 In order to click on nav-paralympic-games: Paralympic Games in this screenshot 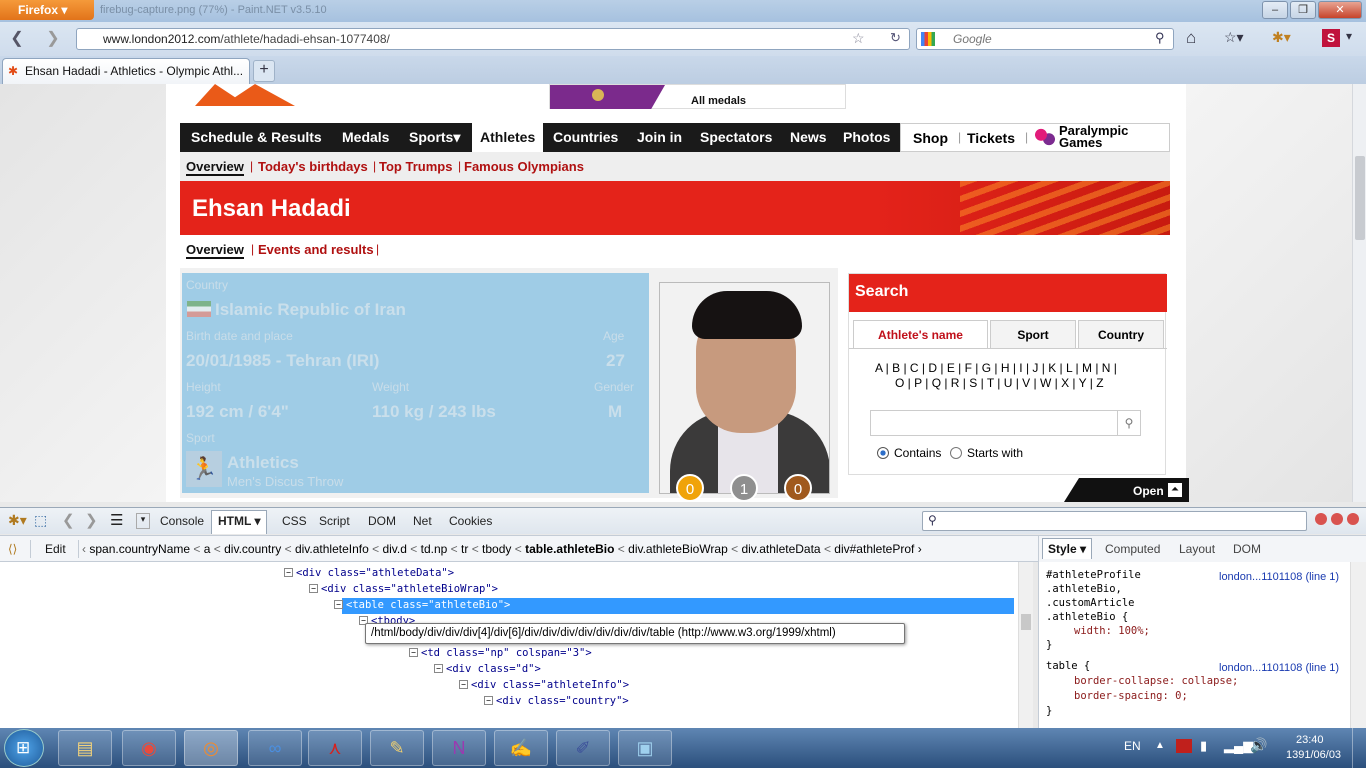, I will do `click(1099, 136)`.